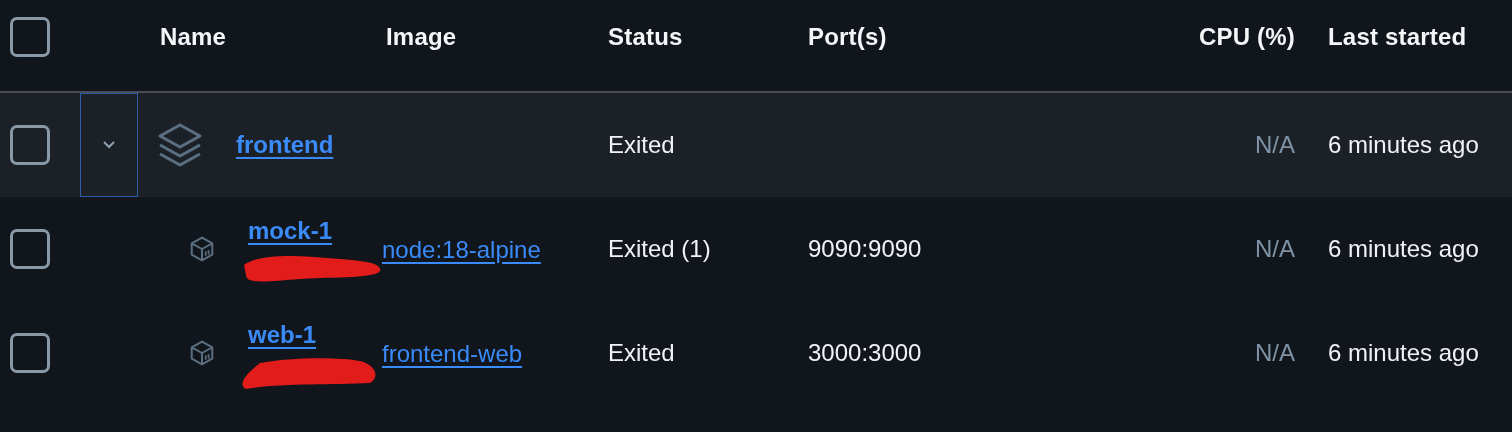 Image resolution: width=1512 pixels, height=432 pixels. Describe the element at coordinates (1246, 37) in the screenshot. I see `column-header: CPU (%)` at that location.